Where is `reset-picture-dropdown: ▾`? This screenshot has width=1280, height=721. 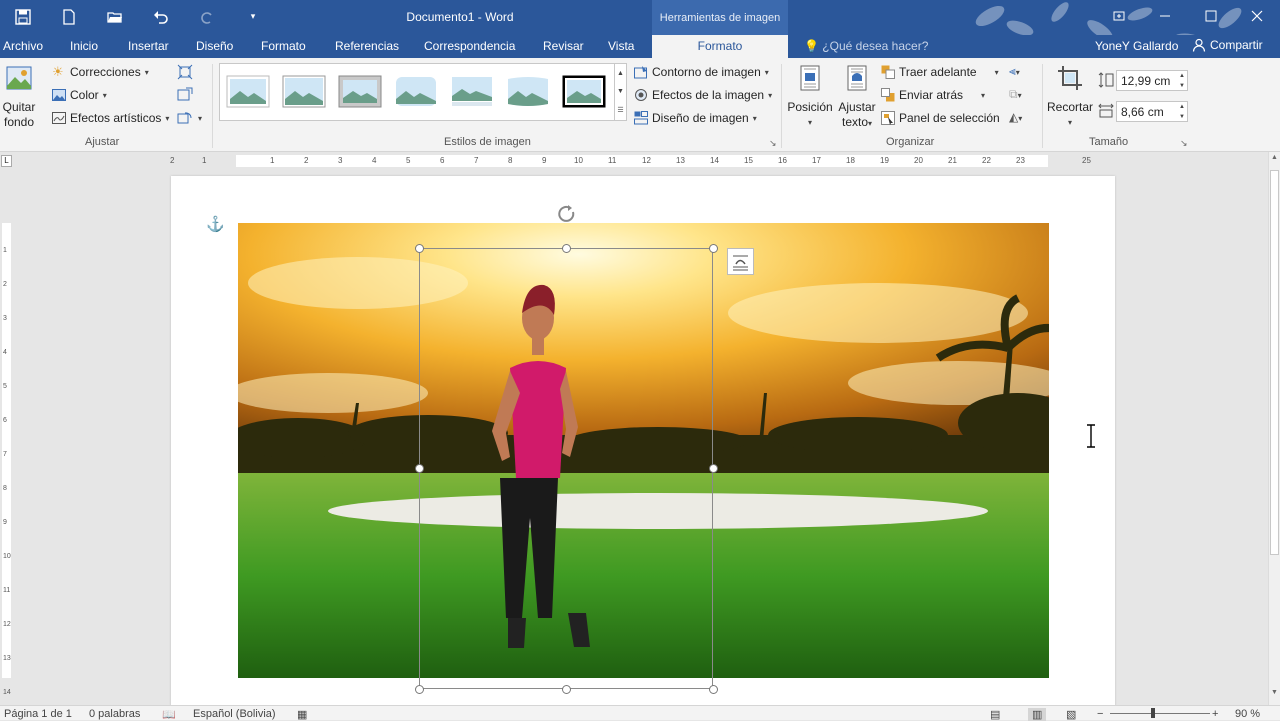
reset-picture-dropdown: ▾ is located at coordinates (200, 118).